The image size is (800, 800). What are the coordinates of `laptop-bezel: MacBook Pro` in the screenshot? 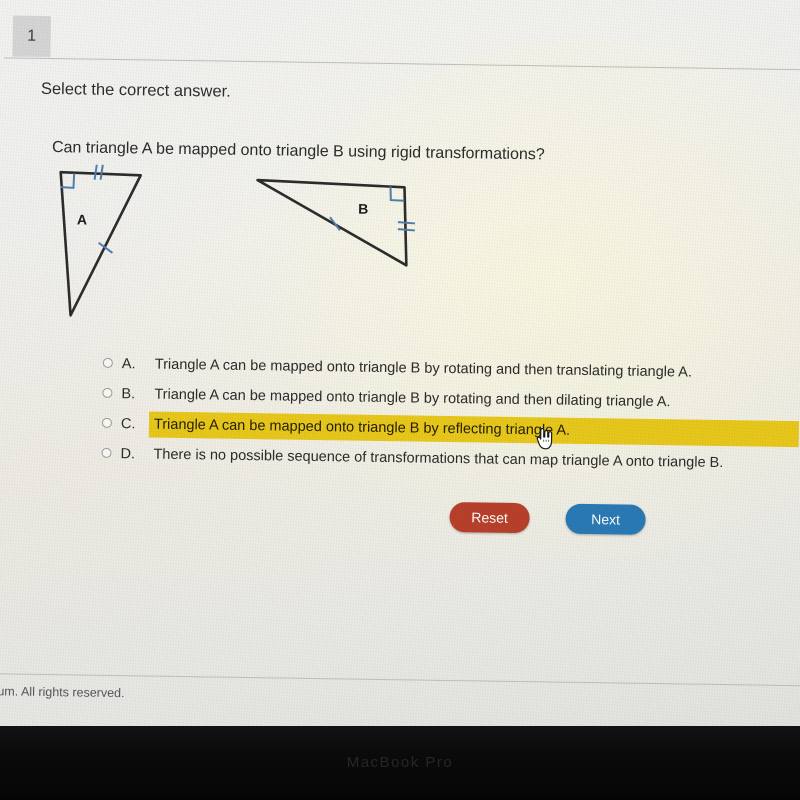 It's located at (400, 763).